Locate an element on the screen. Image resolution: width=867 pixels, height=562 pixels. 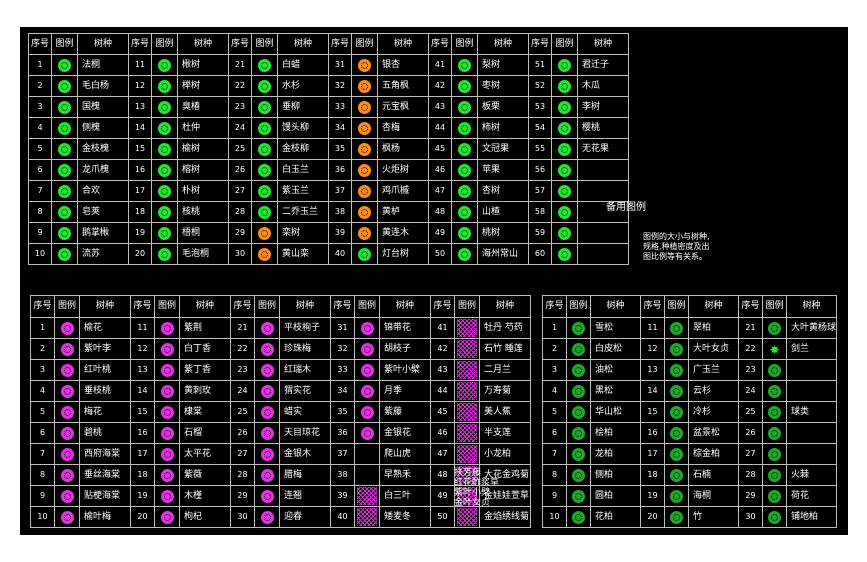
sequence-number: 6 is located at coordinates (554, 433).